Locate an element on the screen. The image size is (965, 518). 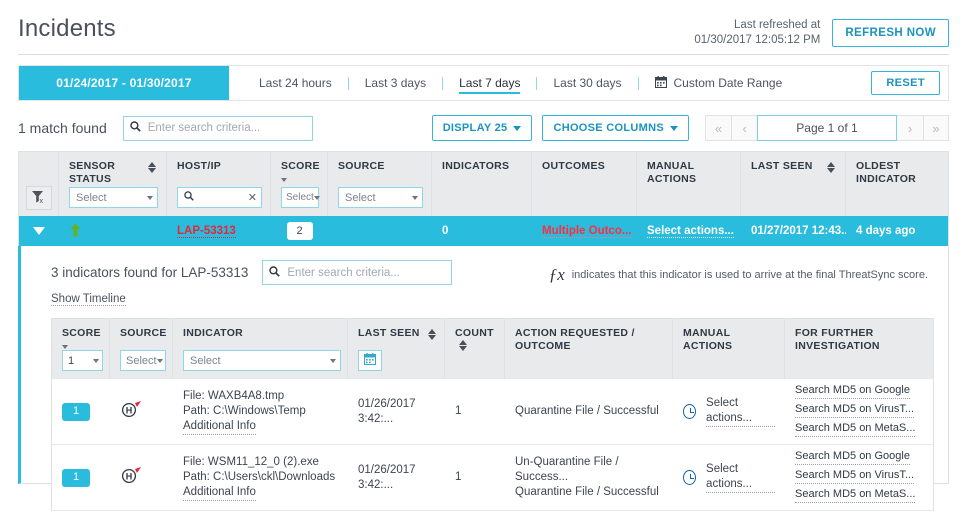
col-sensor-status: SENSOR STATUS Select is located at coordinates (113, 184).